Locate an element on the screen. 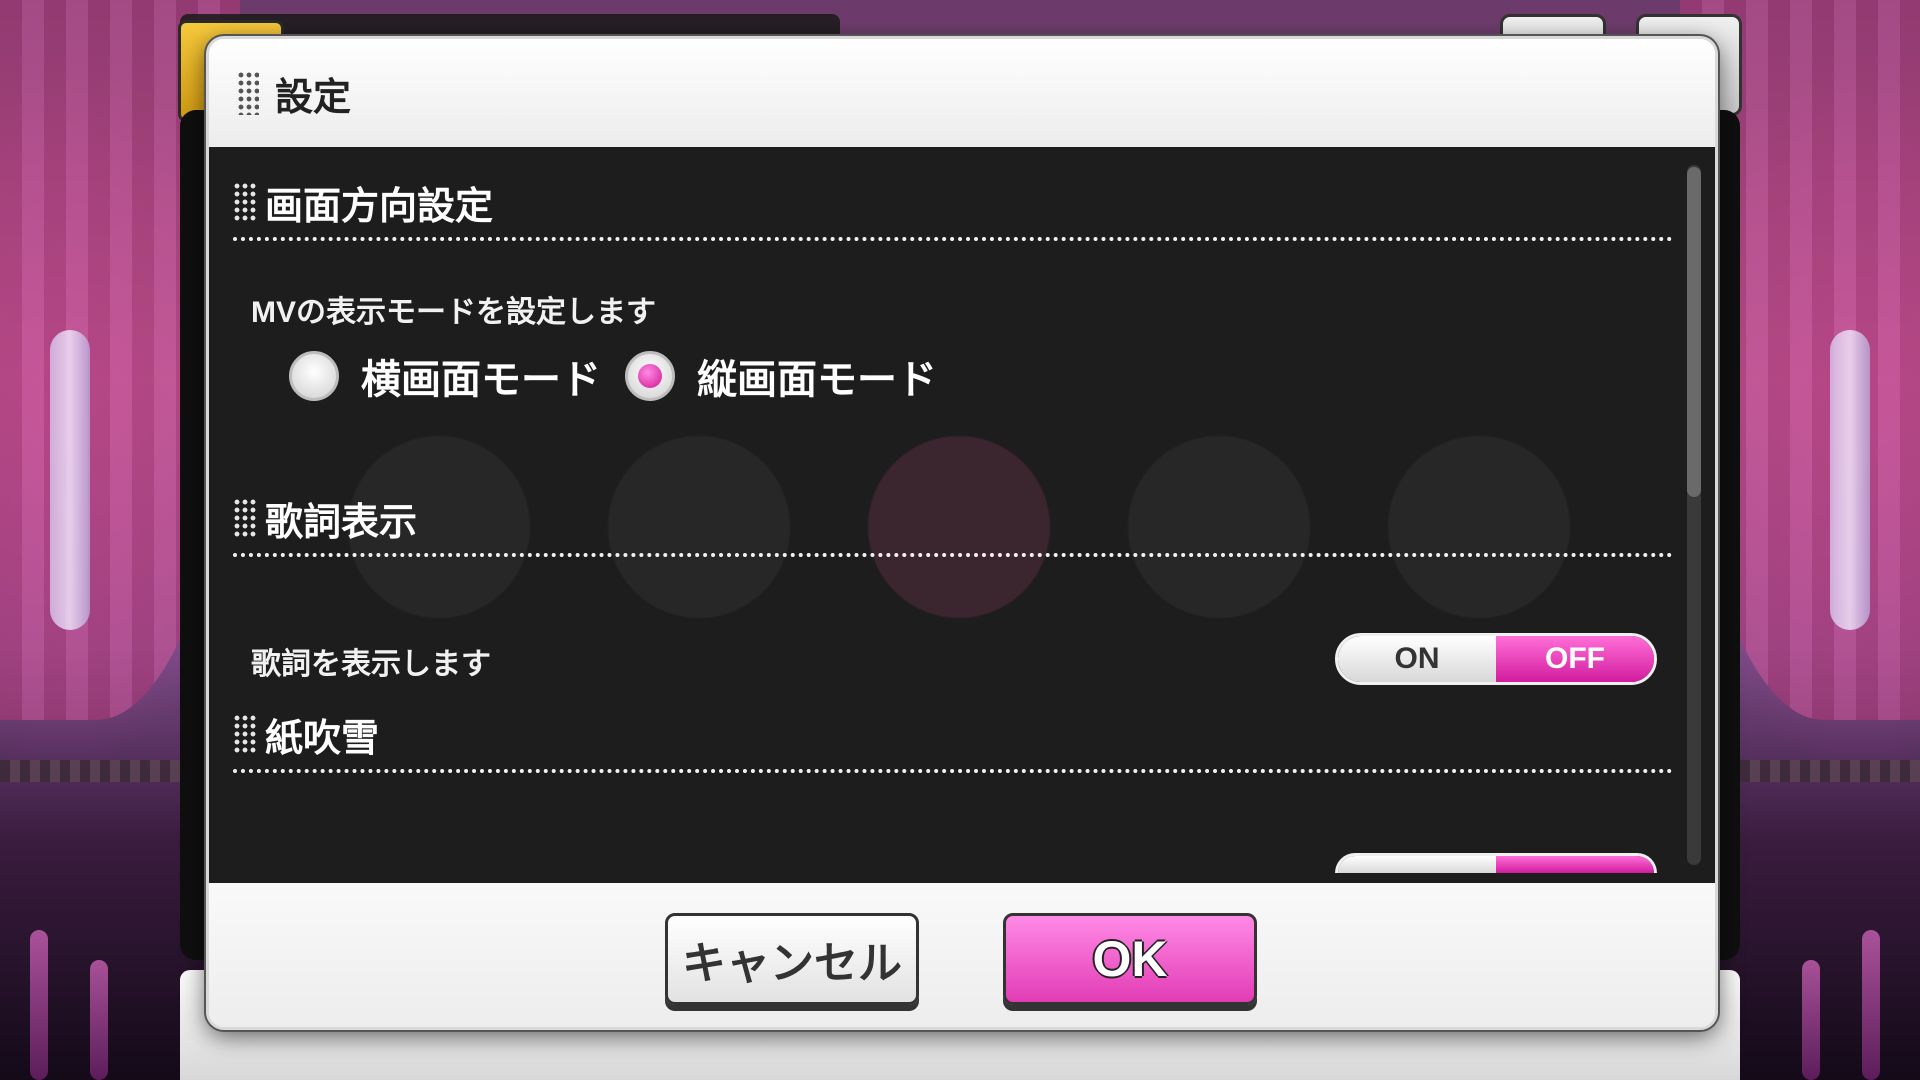 The image size is (1920, 1080). dialog-header: 設定 is located at coordinates (962, 93).